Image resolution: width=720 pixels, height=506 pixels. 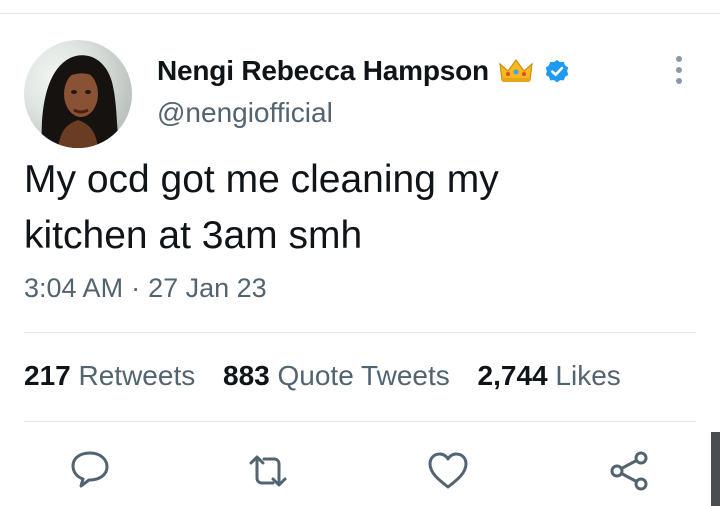 What do you see at coordinates (679, 70) in the screenshot?
I see `more-options-icon` at bounding box center [679, 70].